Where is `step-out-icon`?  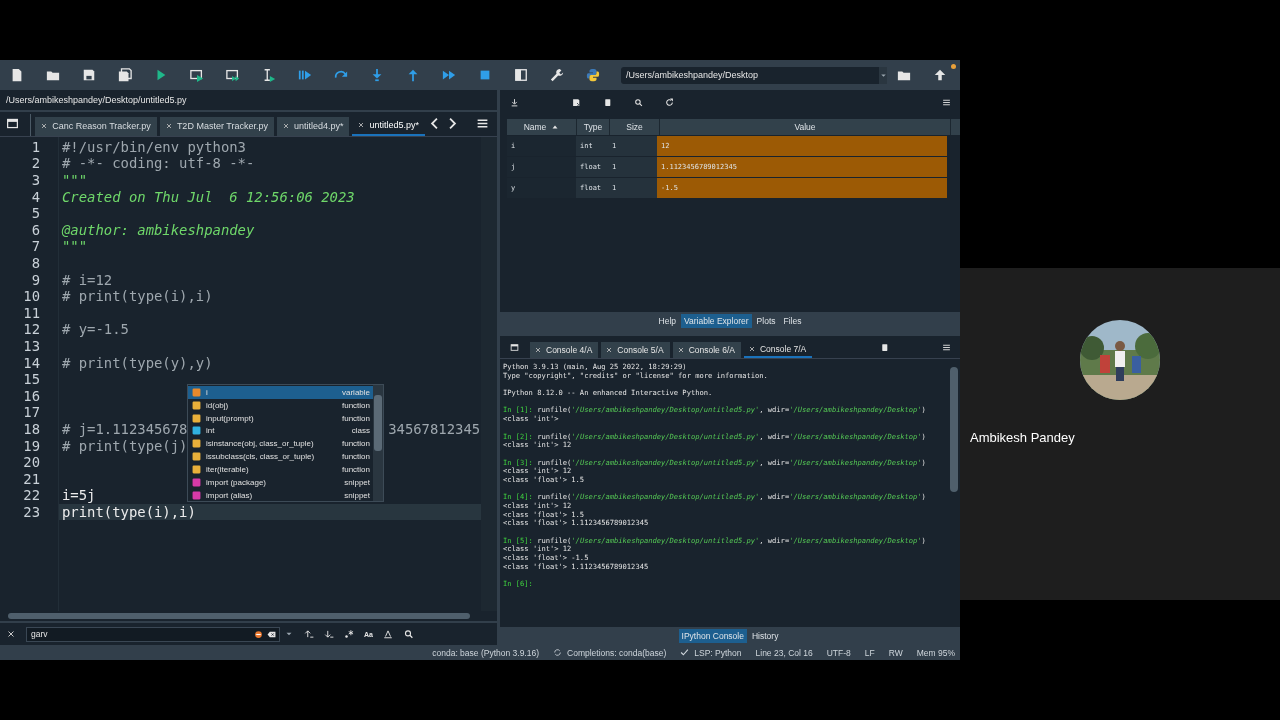 step-out-icon is located at coordinates (413, 75).